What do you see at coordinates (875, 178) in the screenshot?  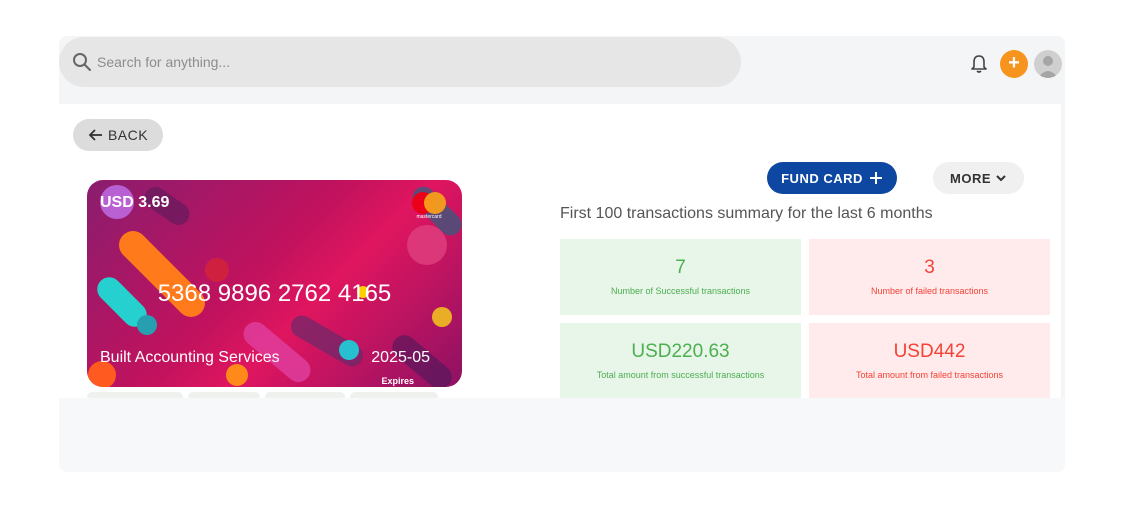 I see `plus-icon` at bounding box center [875, 178].